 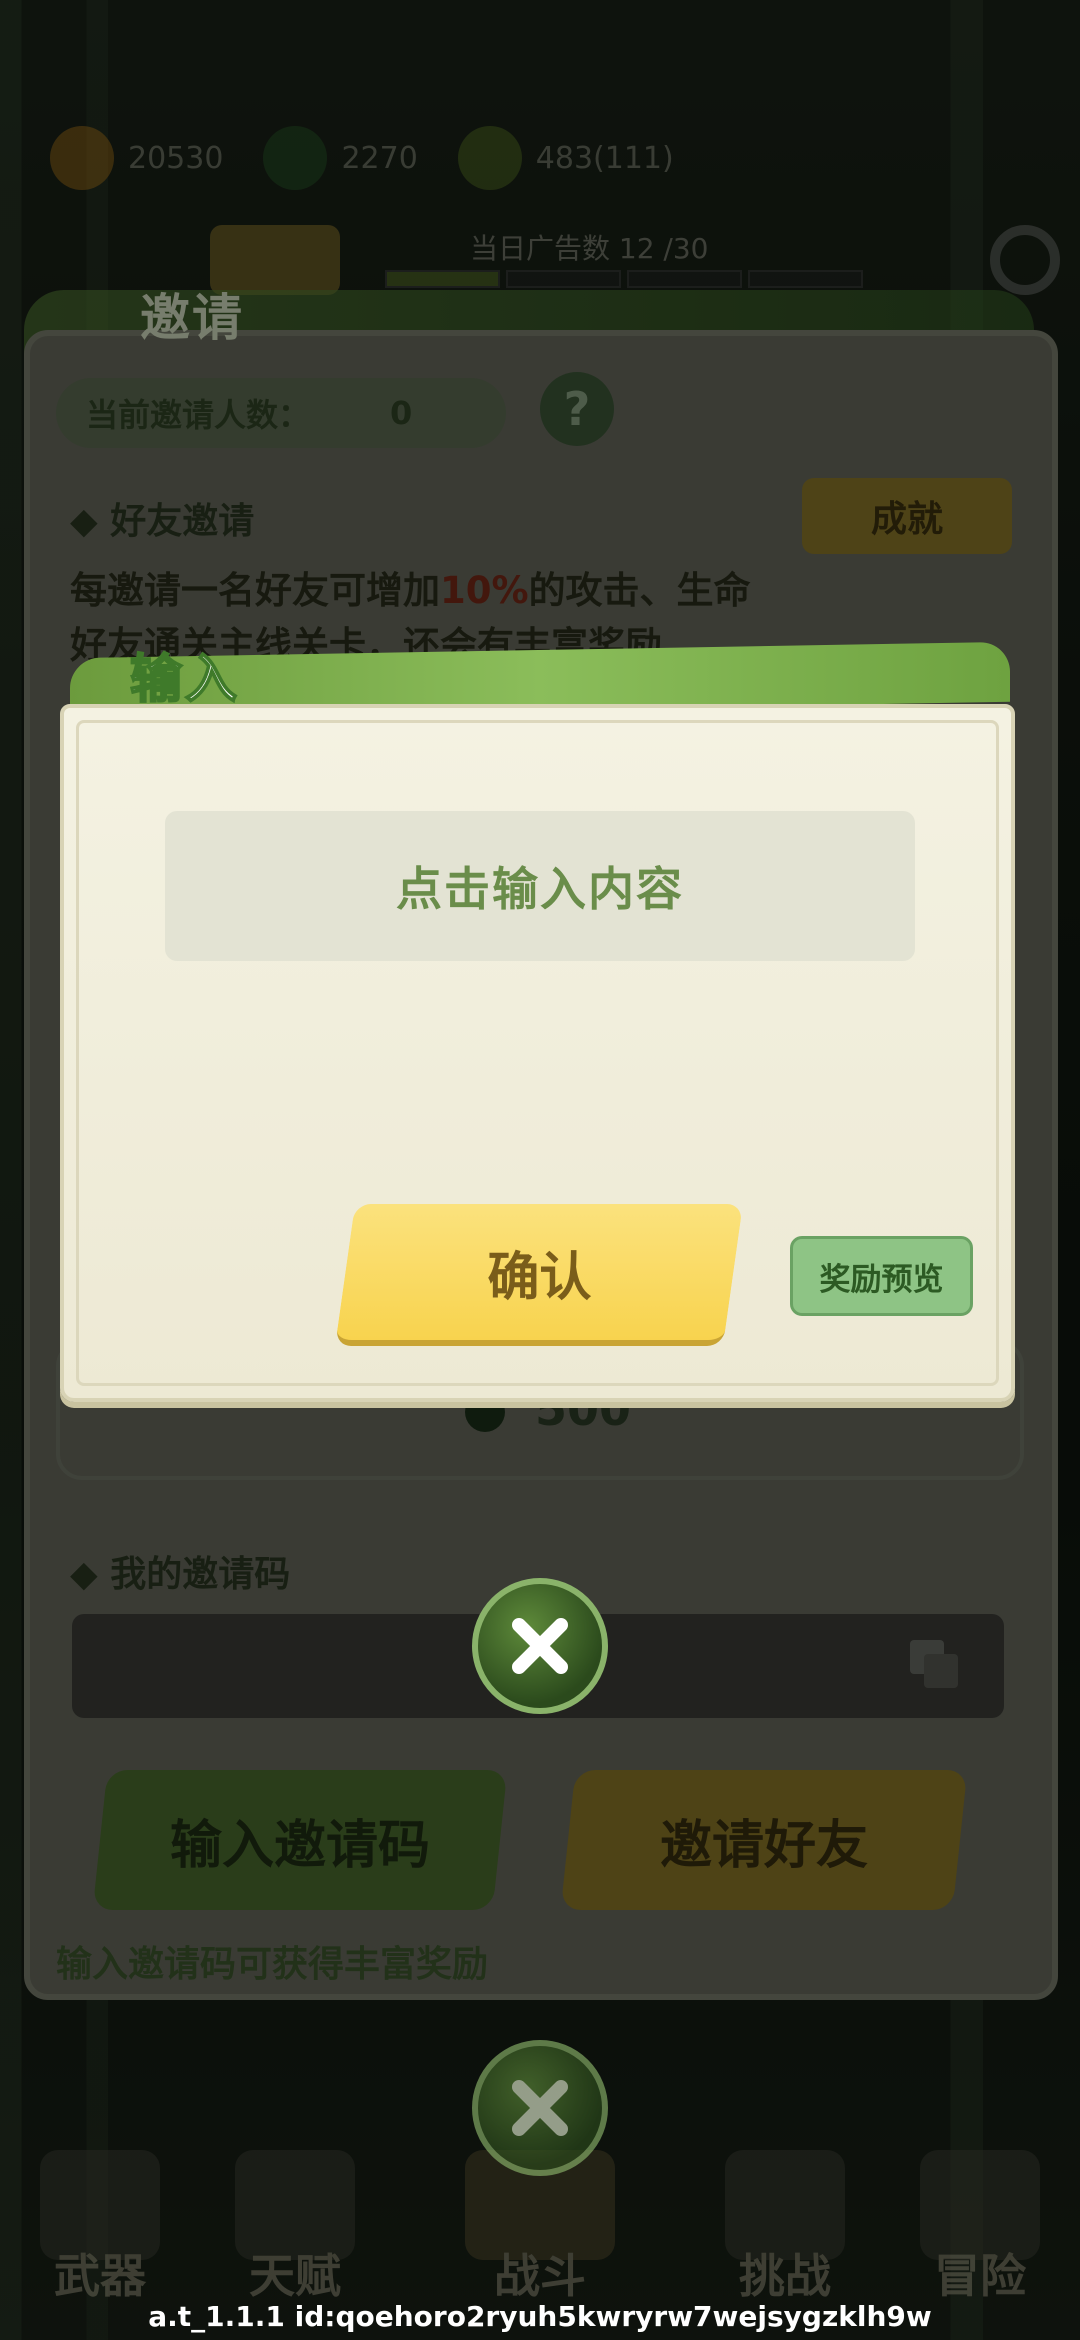 I want to click on modal-title: 输入, so click(x=185, y=680).